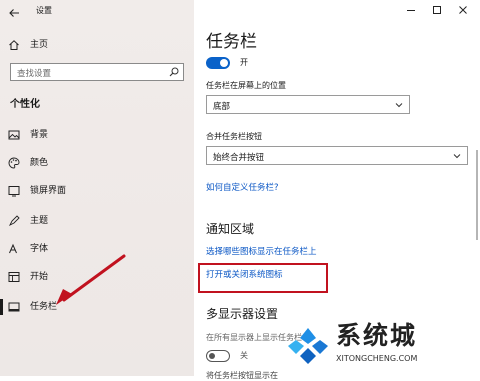 The height and width of the screenshot is (381, 480). I want to click on sidebar-item-colors: 颜色, so click(97, 163).